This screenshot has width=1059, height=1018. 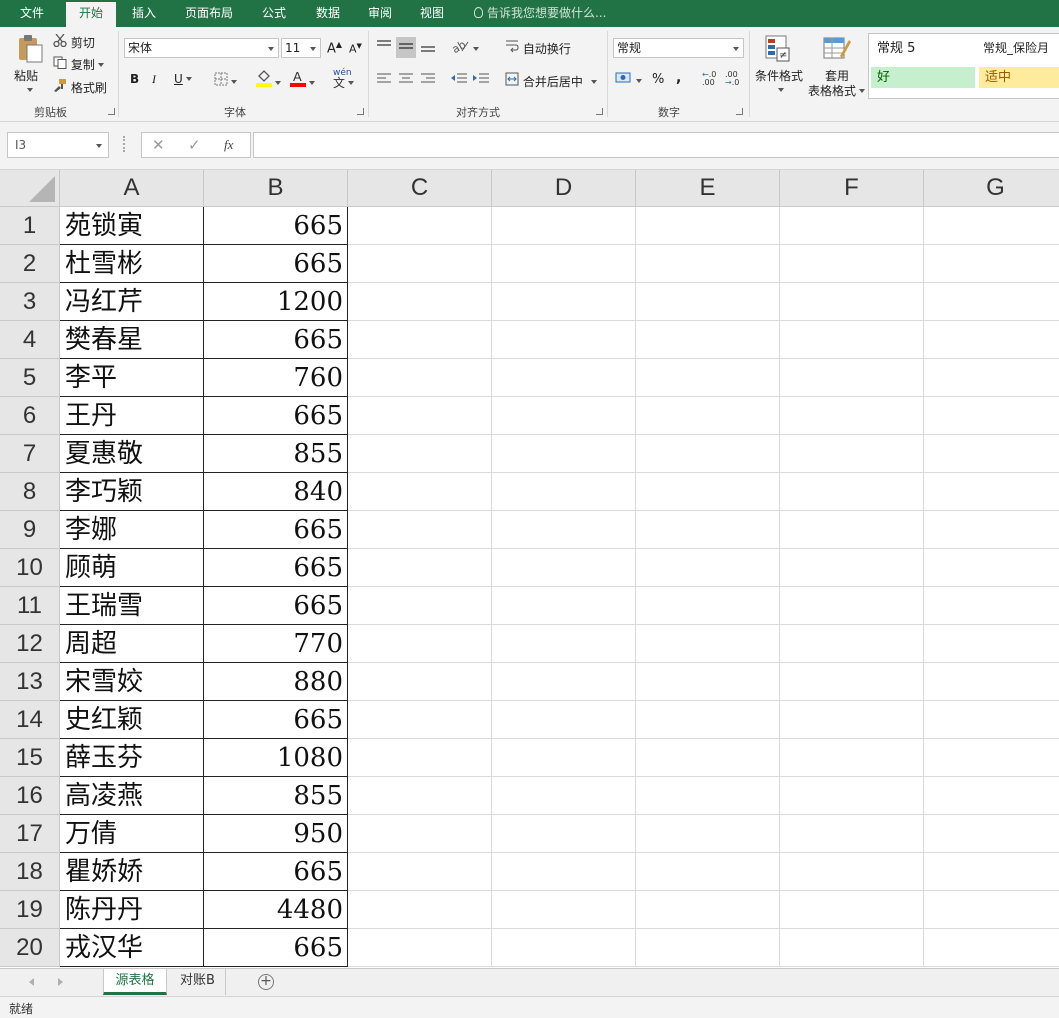 I want to click on number-format-select: 常规, so click(x=678, y=48).